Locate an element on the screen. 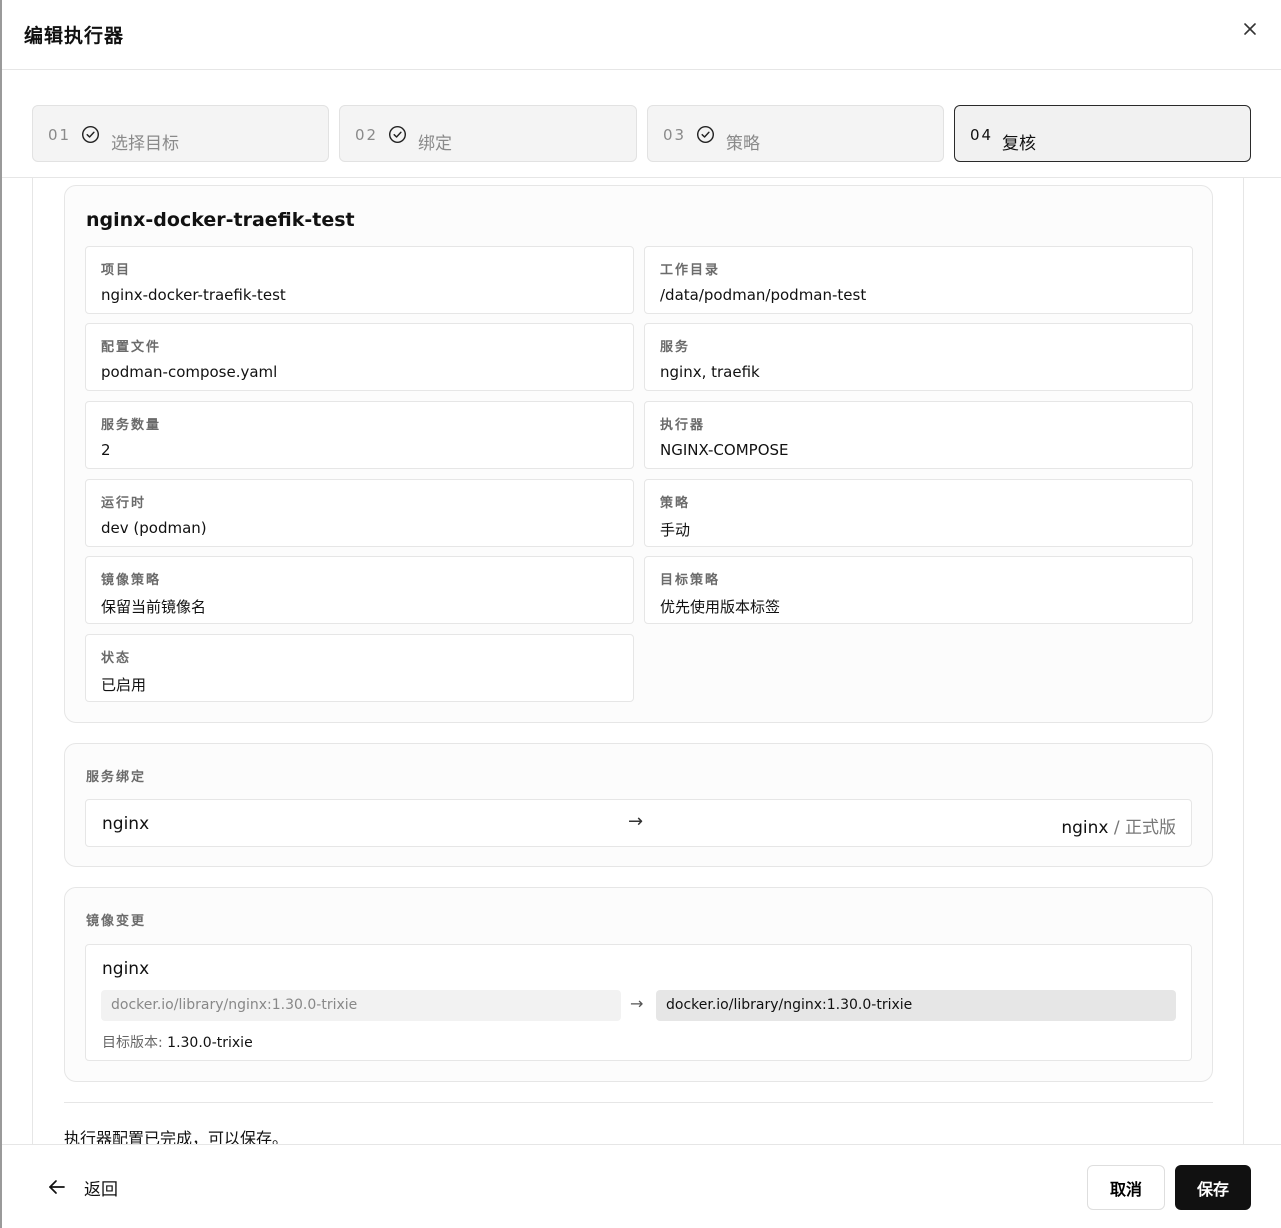  dialog-title: 编辑执行器 is located at coordinates (74, 36).